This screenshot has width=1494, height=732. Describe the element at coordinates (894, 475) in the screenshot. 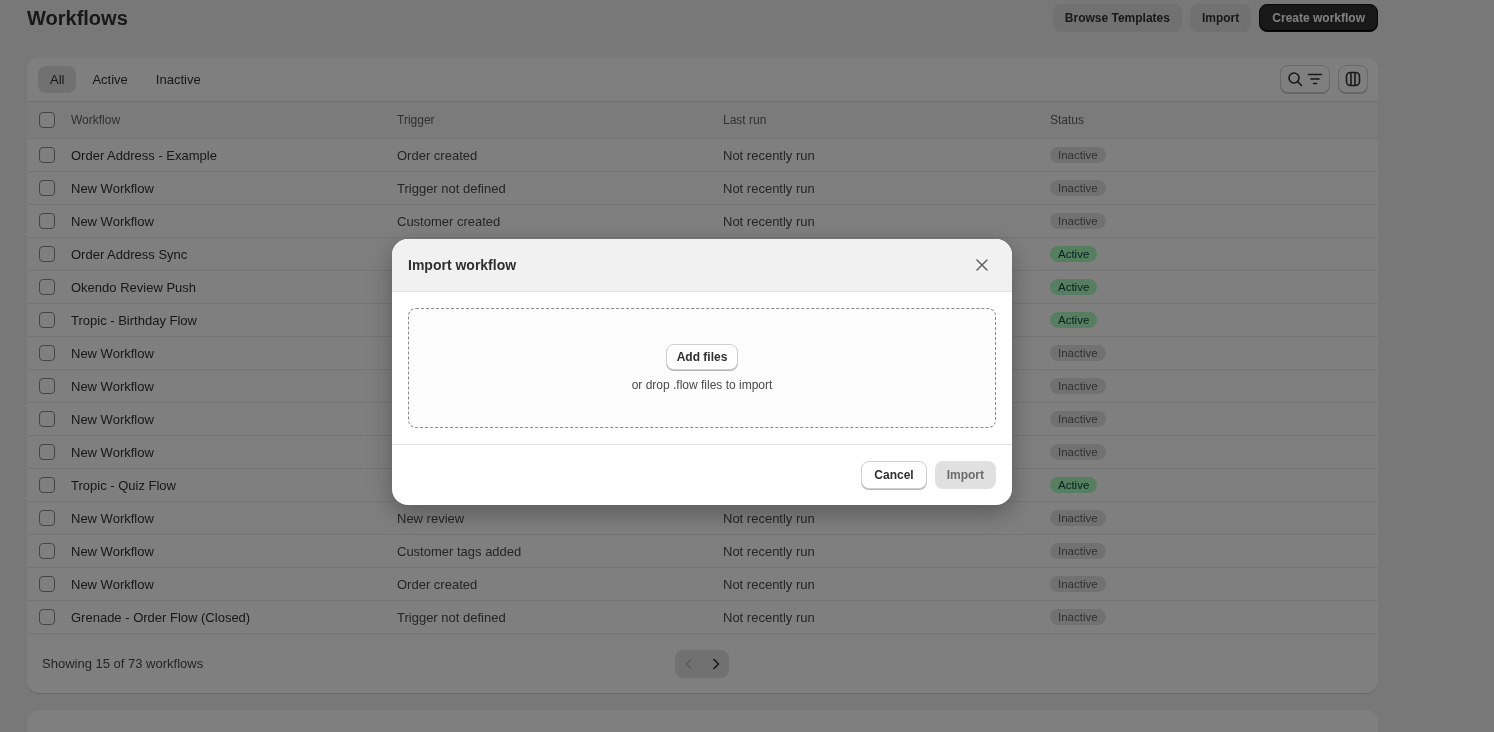

I see `cancel-button: Cancel` at that location.